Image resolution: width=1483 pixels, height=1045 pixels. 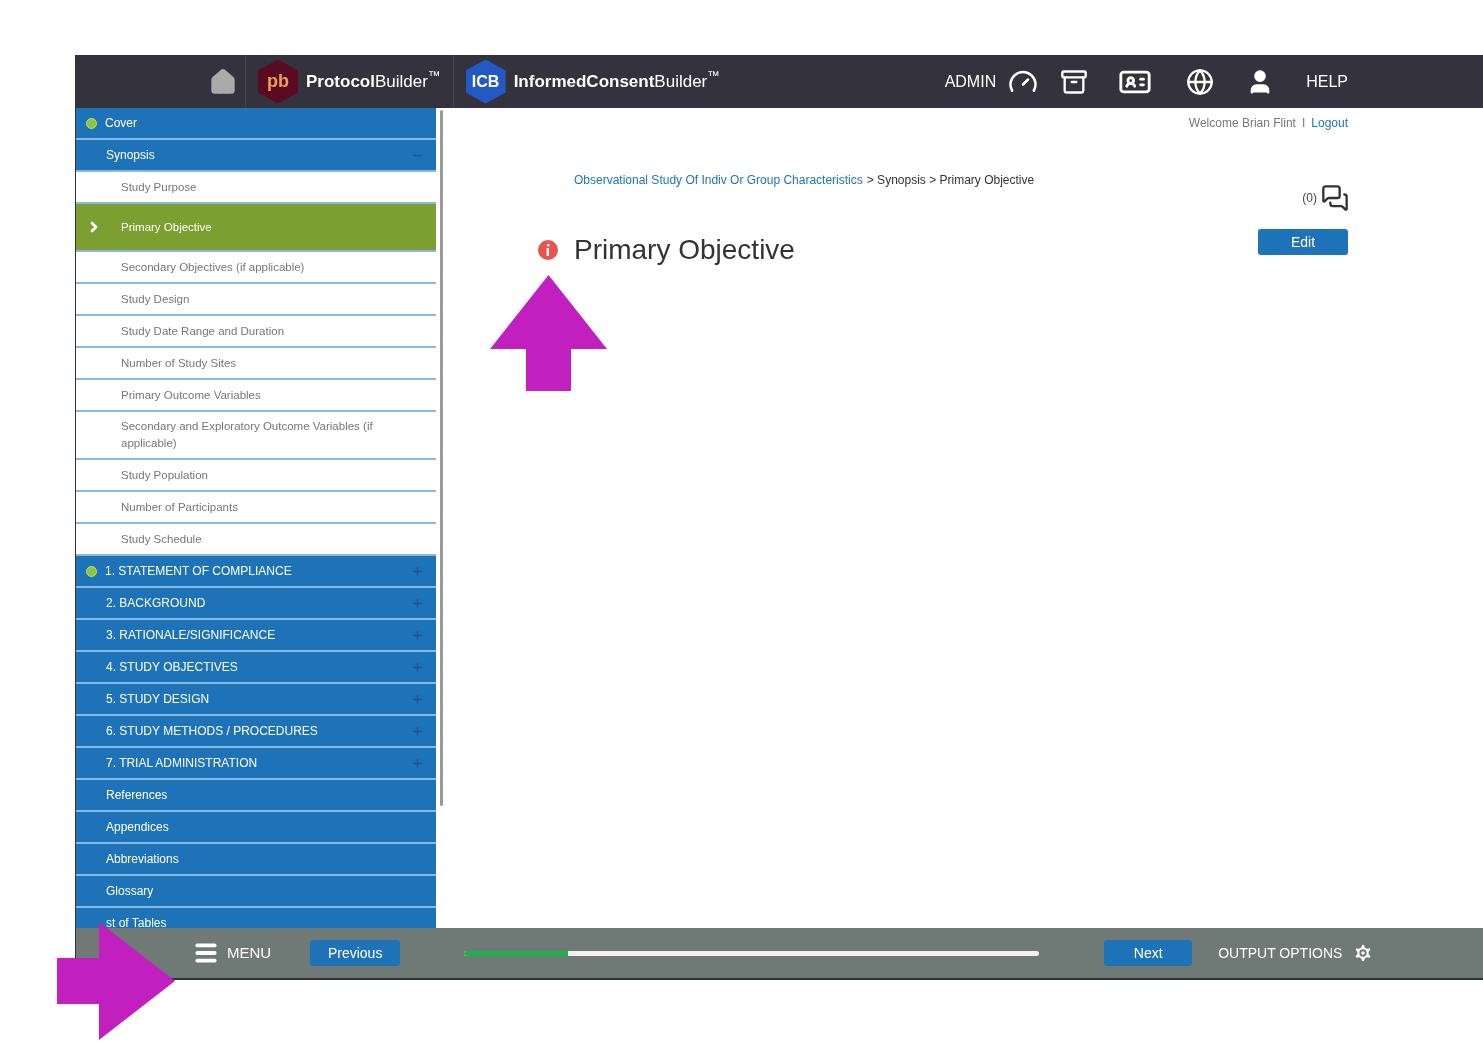 I want to click on icb-logo: ICB, so click(x=485, y=81).